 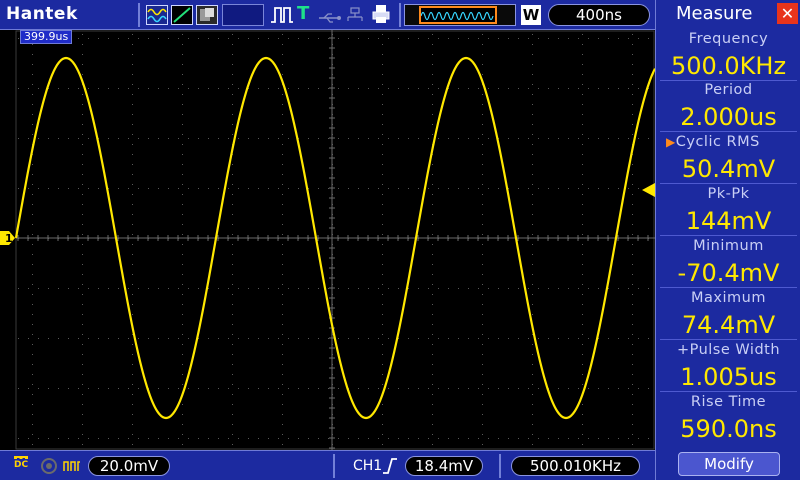 What do you see at coordinates (728, 377) in the screenshot?
I see `measure-value-pulse-width: 1.005us` at bounding box center [728, 377].